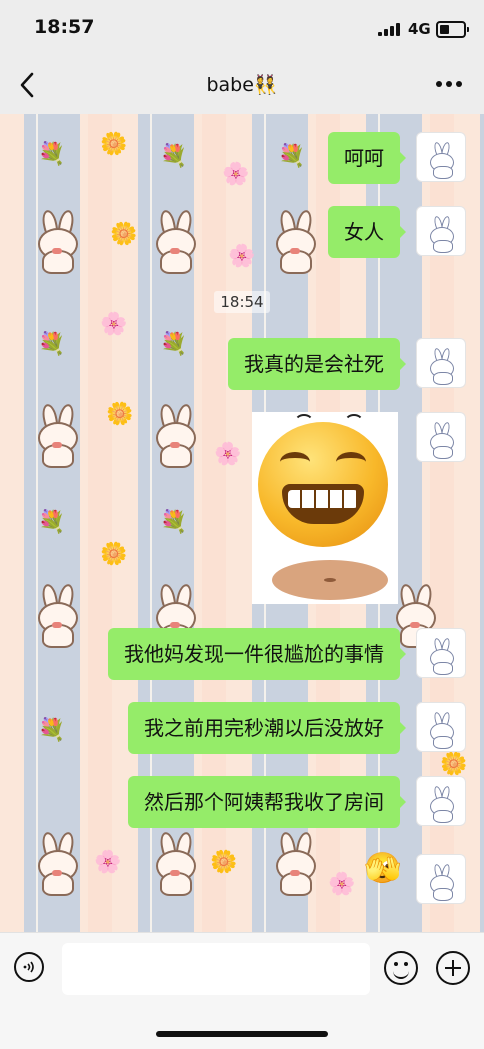 This screenshot has width=484, height=1049. I want to click on sticker-face, so click(323, 484).